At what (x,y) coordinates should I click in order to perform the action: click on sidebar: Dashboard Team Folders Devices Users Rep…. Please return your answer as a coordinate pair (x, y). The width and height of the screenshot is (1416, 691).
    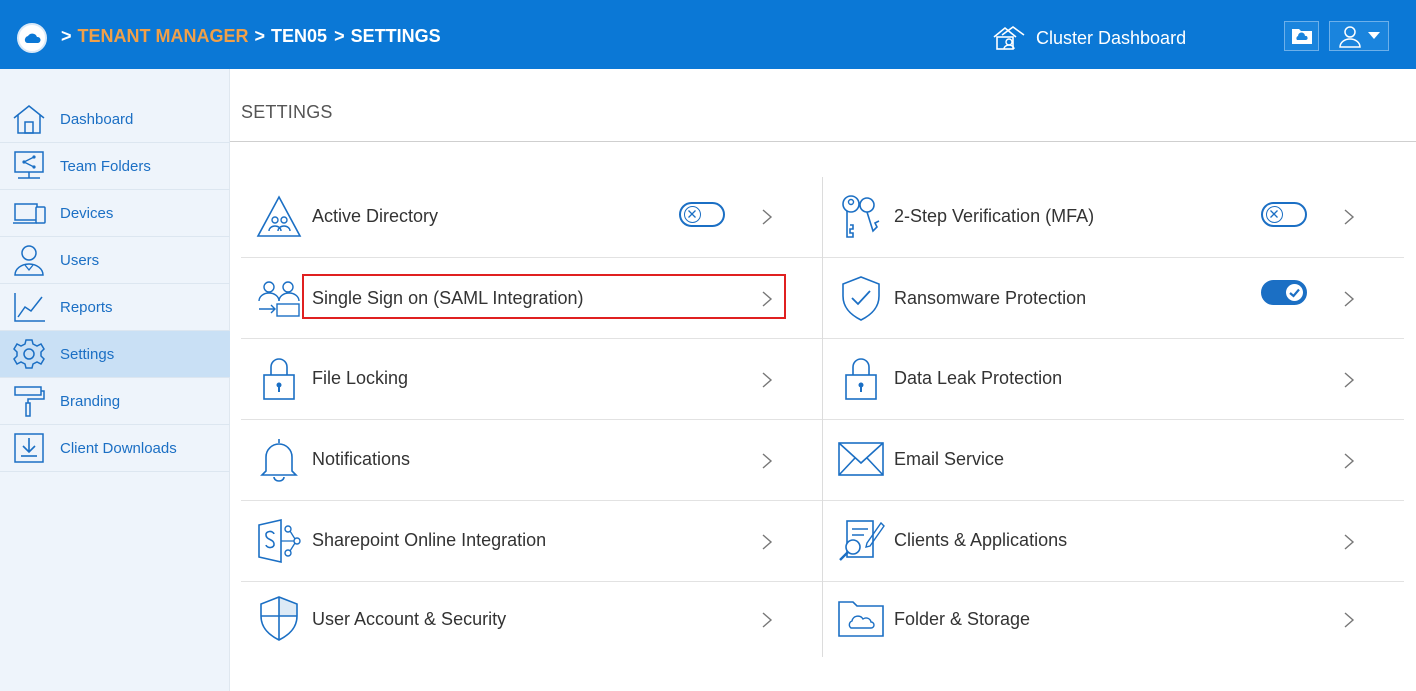
    Looking at the image, I should click on (115, 380).